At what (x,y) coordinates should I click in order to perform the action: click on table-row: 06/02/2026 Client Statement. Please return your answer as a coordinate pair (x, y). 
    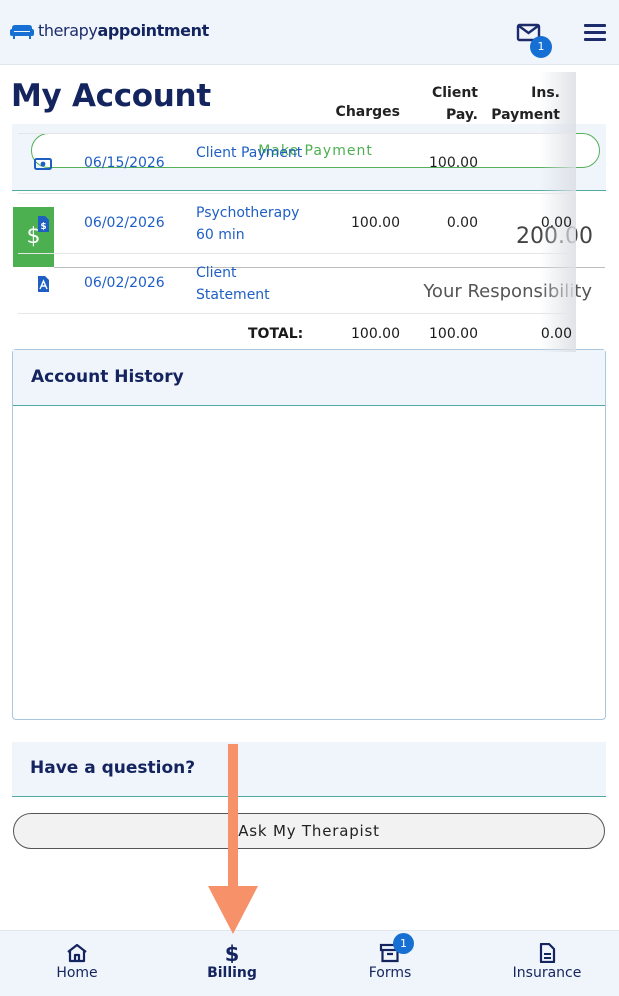
    Looking at the image, I should click on (297, 284).